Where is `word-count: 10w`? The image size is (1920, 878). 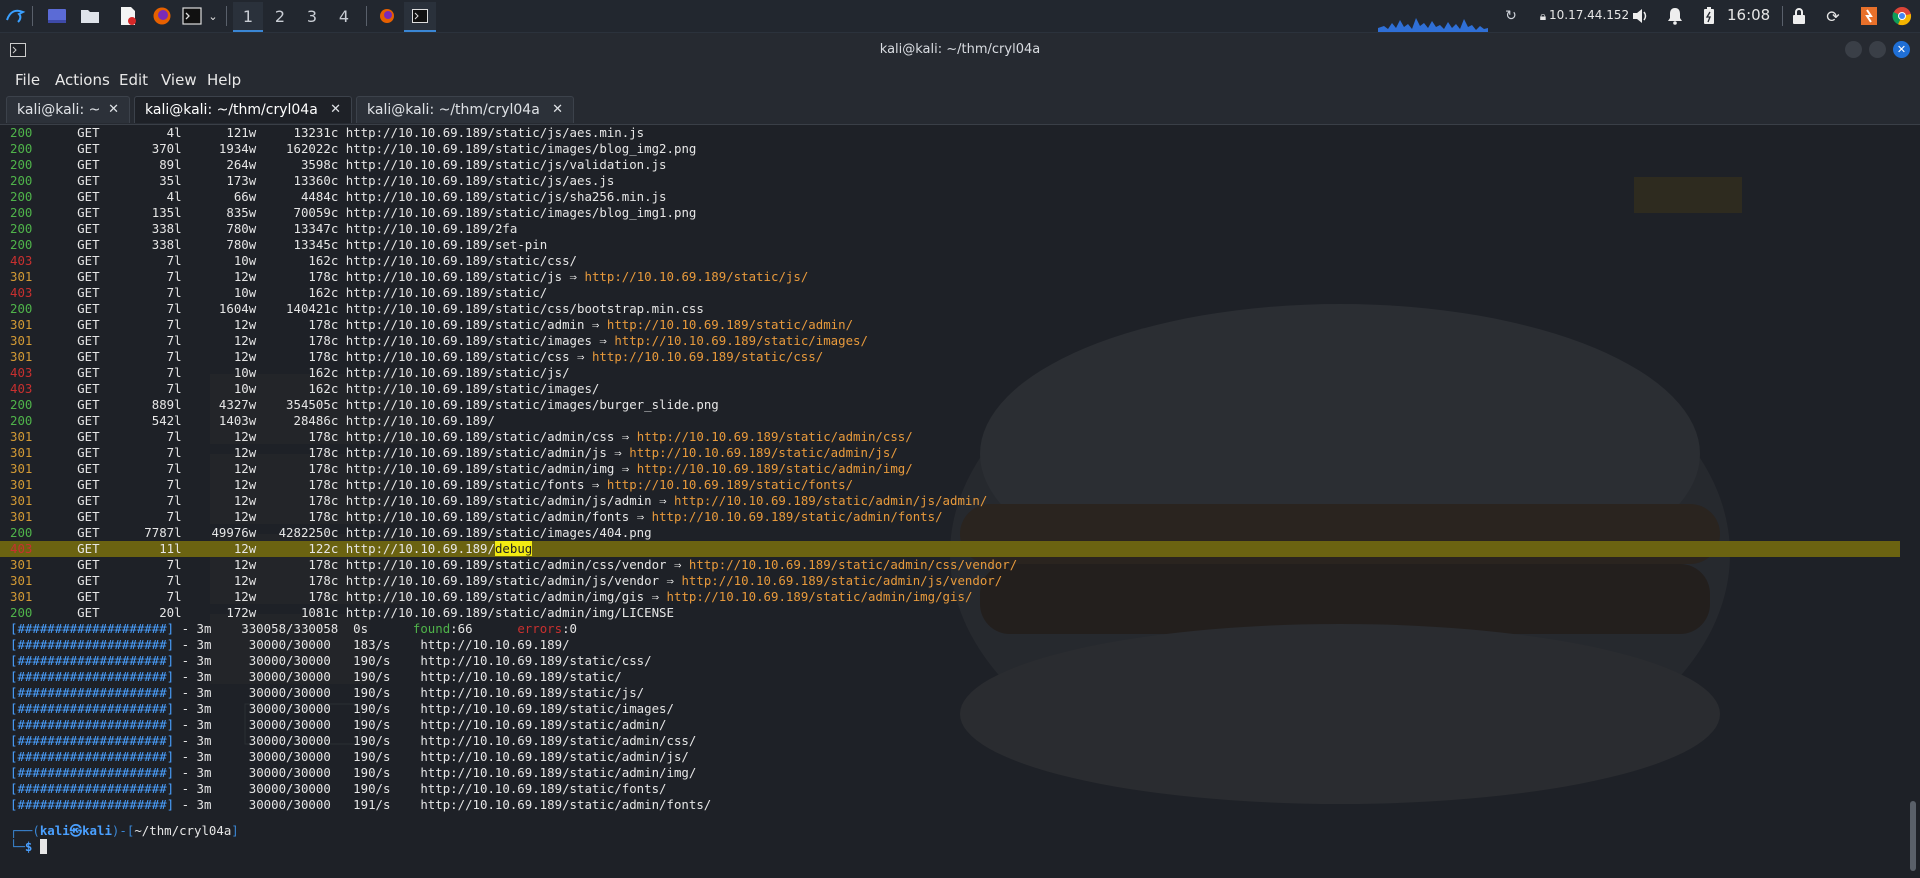
word-count: 10w is located at coordinates (219, 388).